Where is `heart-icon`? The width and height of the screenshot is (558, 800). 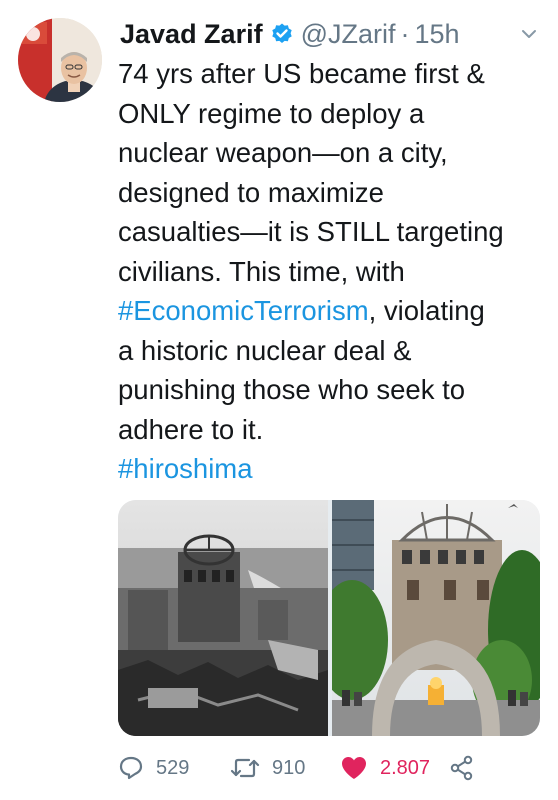
heart-icon is located at coordinates (354, 768).